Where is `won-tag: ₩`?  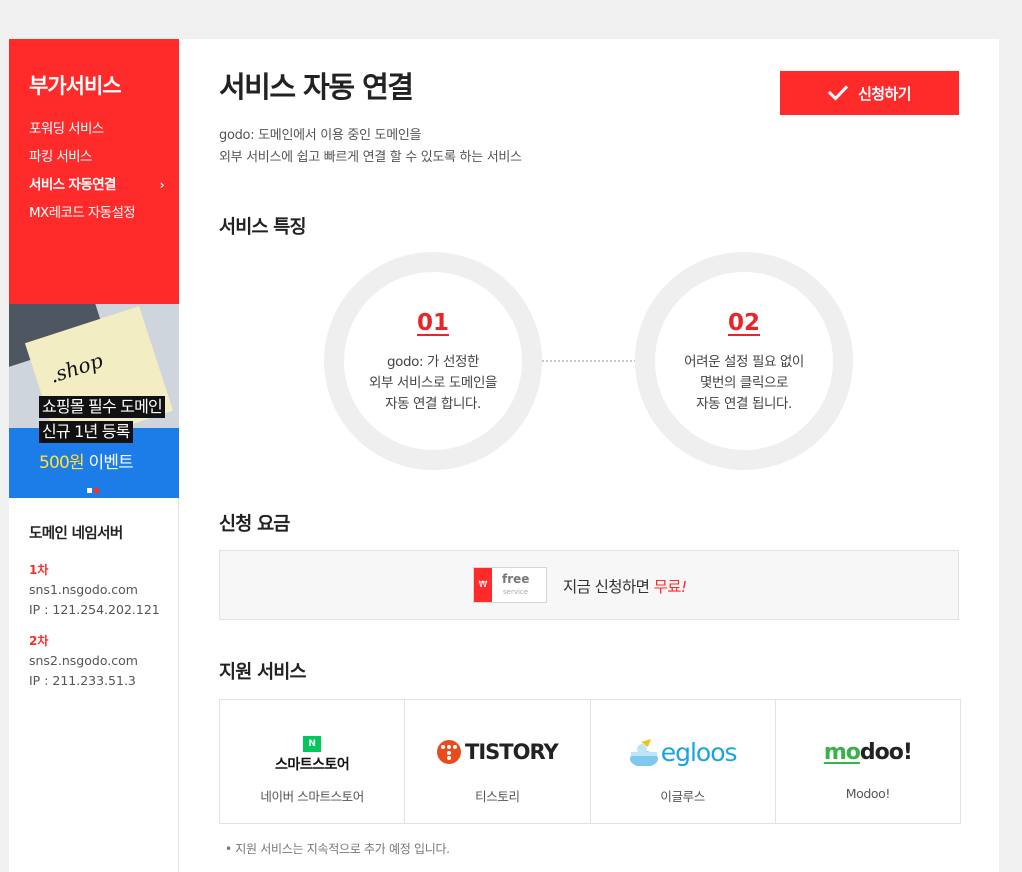
won-tag: ₩ is located at coordinates (483, 585).